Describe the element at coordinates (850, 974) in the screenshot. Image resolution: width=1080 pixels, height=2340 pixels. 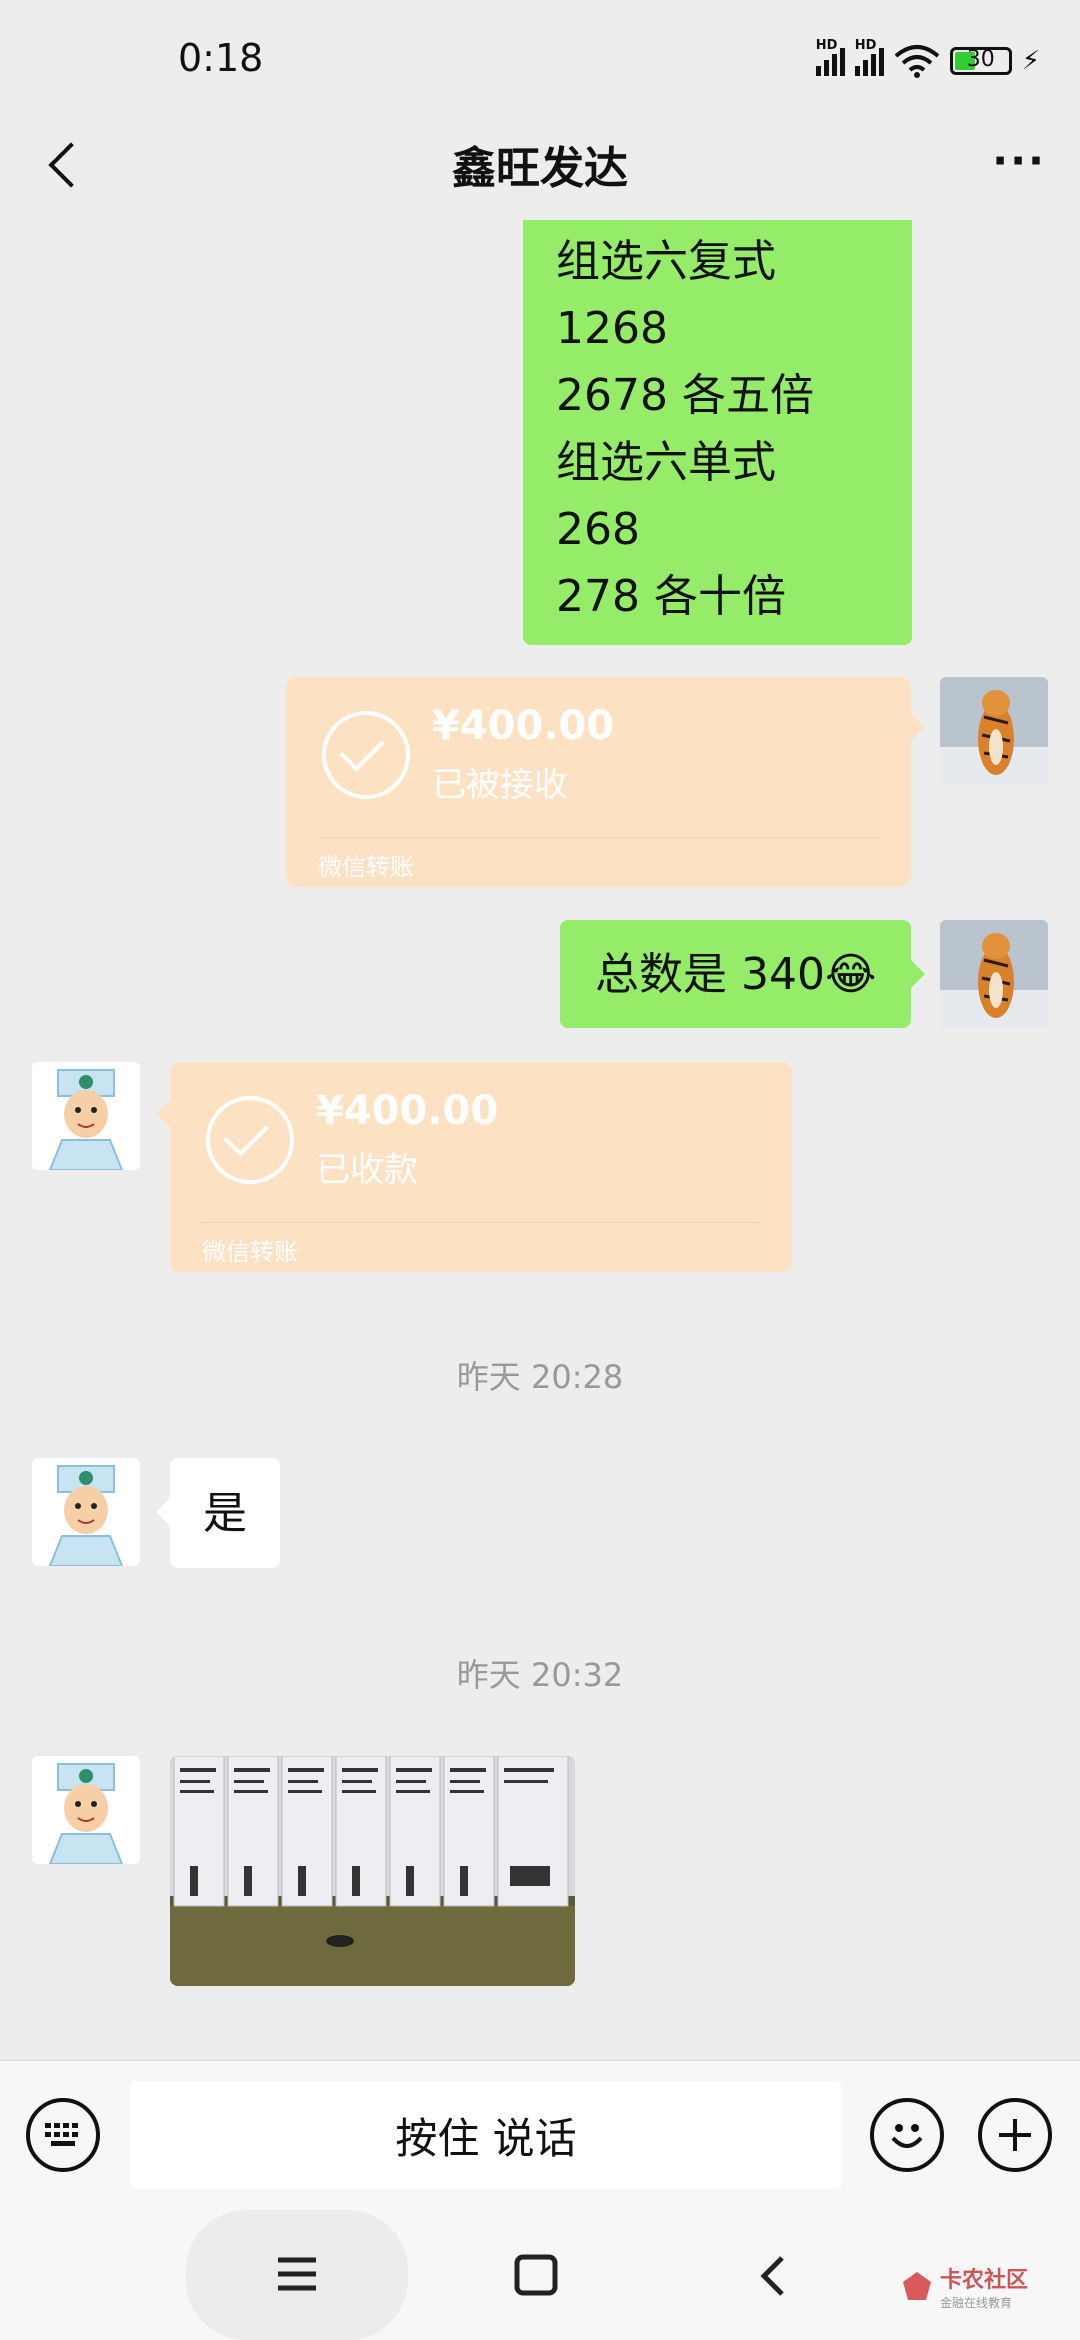
I see `laugh-emoji: 😂` at that location.